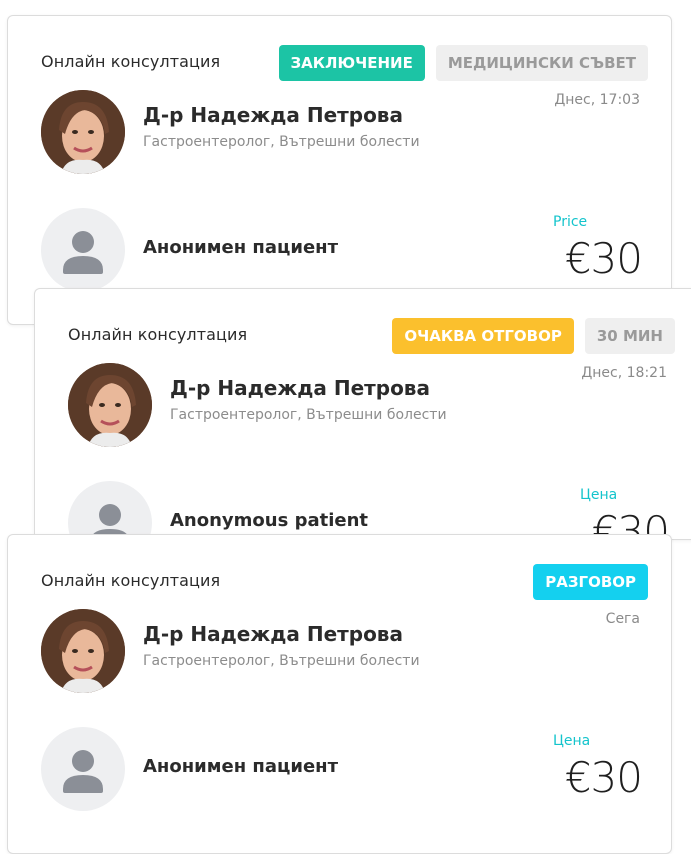 The width and height of the screenshot is (691, 854). What do you see at coordinates (629, 336) in the screenshot?
I see `duration-badge: 30 МИН` at bounding box center [629, 336].